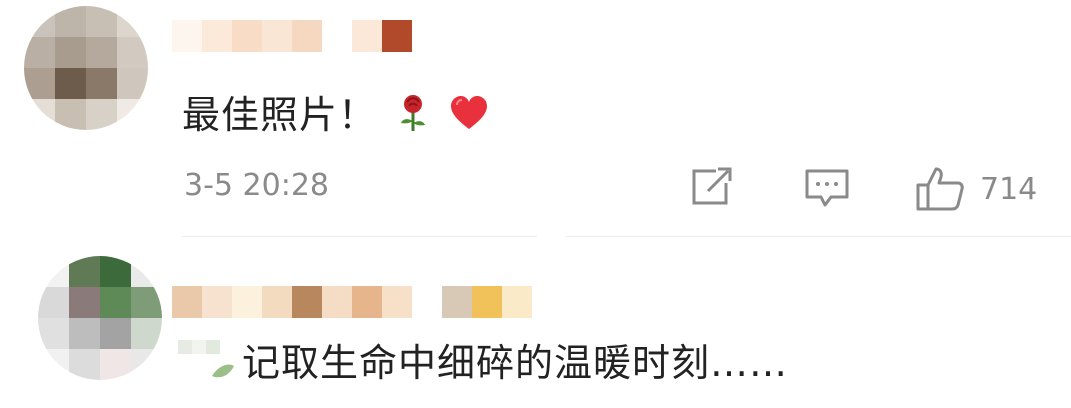  What do you see at coordinates (413, 117) in the screenshot?
I see `rose-emoji` at bounding box center [413, 117].